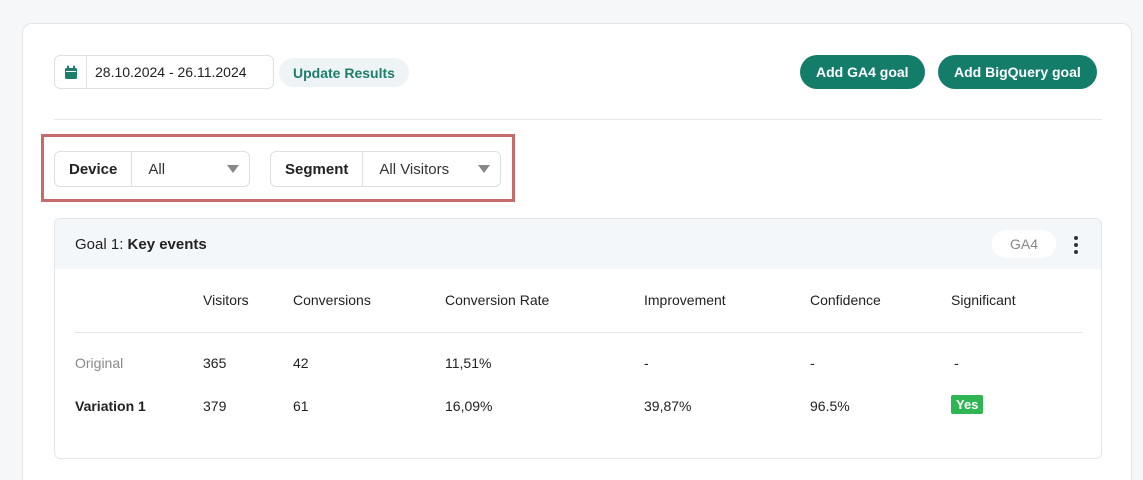 The image size is (1143, 480). I want to click on row-label: Original, so click(99, 363).